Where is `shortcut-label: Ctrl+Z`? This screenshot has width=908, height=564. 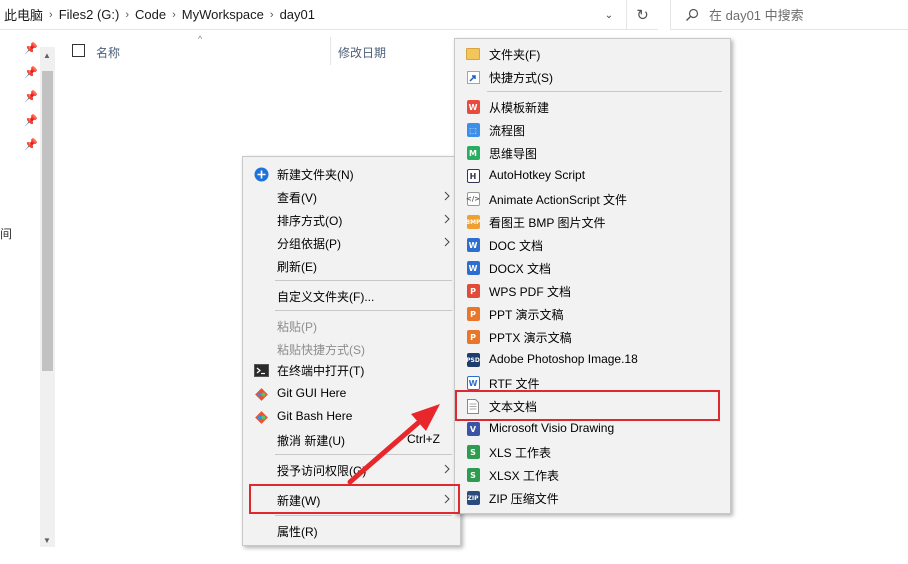 shortcut-label: Ctrl+Z is located at coordinates (423, 439).